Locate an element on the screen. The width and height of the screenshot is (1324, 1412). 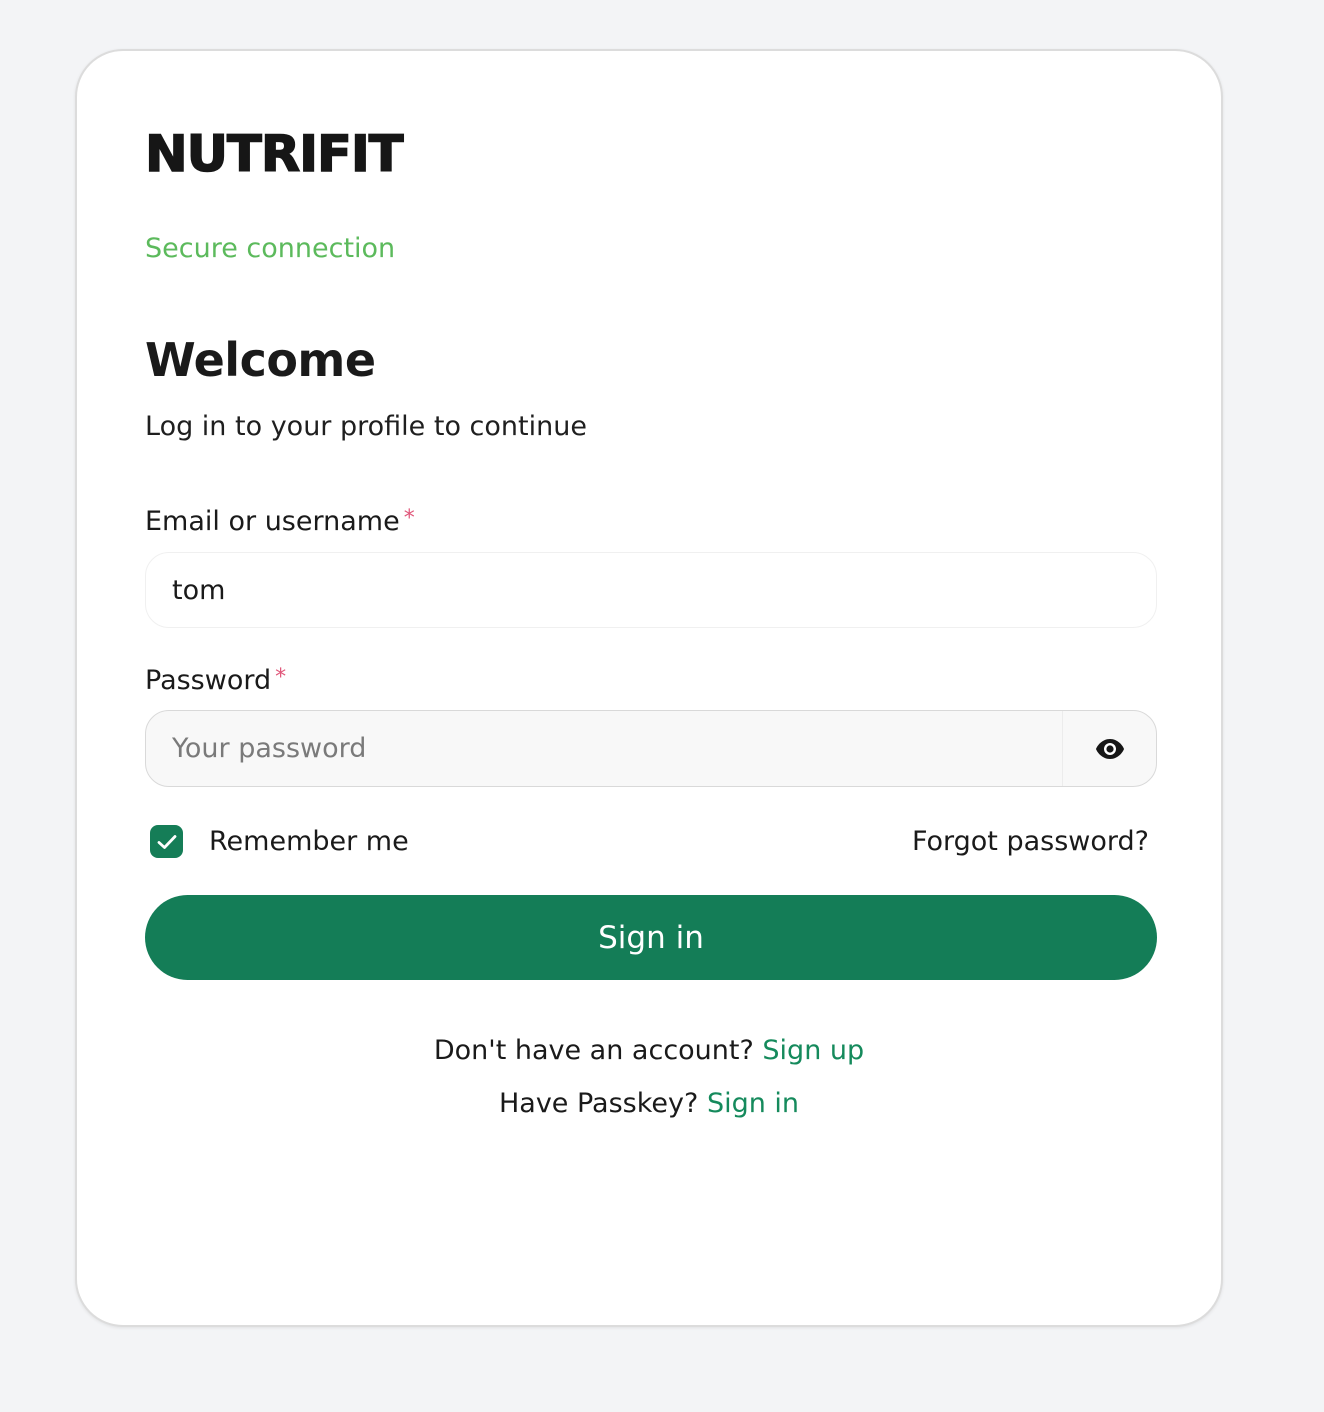
signup-prompt: Don't have an account? Sign up is located at coordinates (649, 1051).